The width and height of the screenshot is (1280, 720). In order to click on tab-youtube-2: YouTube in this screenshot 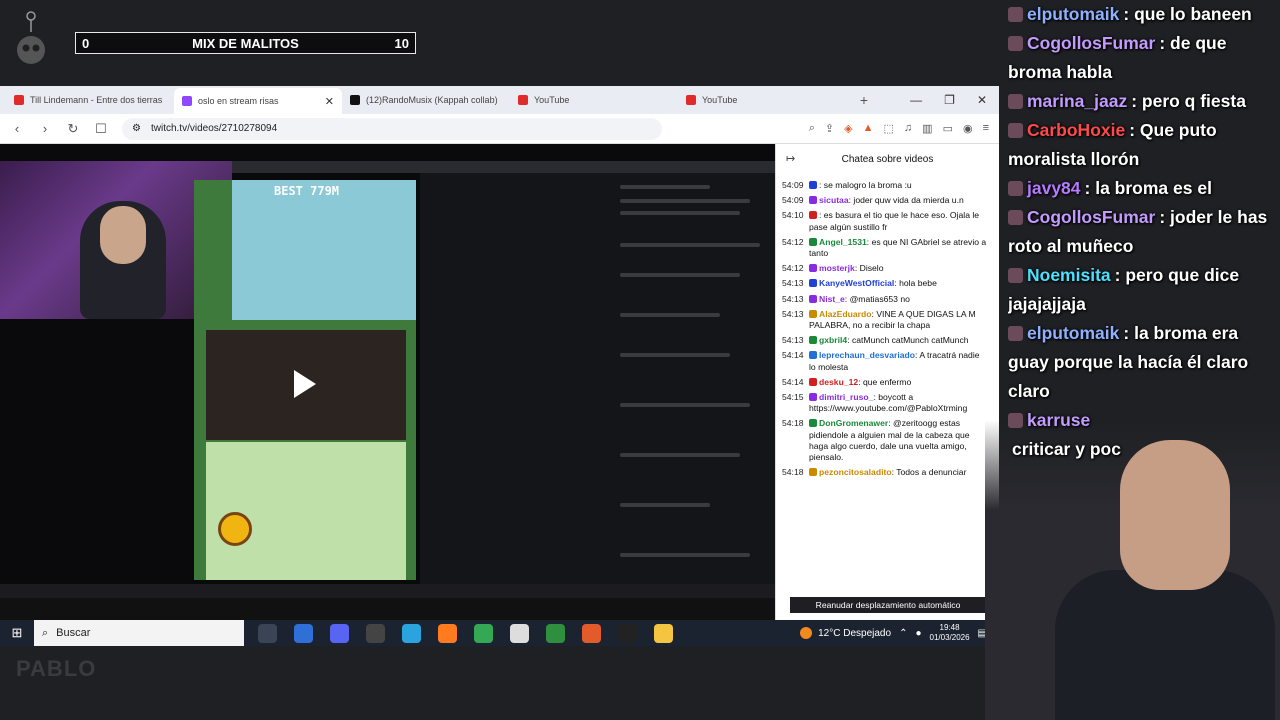, I will do `click(762, 100)`.